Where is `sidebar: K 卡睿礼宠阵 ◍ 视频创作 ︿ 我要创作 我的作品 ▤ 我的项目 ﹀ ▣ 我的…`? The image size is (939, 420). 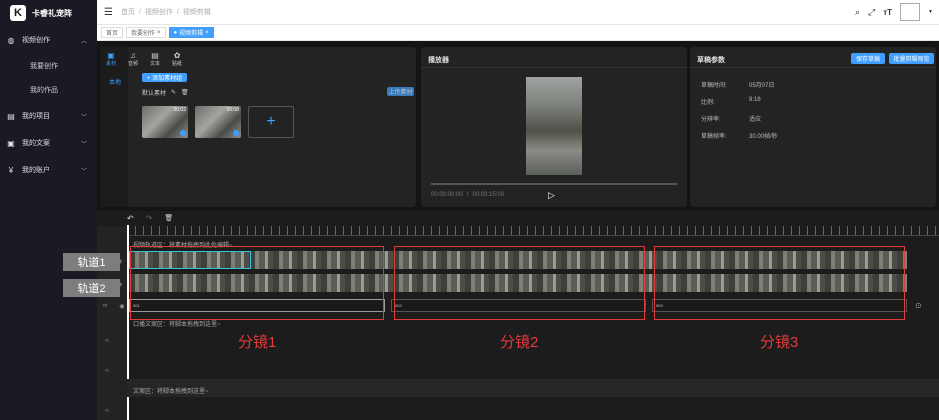 sidebar: K 卡睿礼宠阵 ◍ 视频创作 ︿ 我要创作 我的作品 ▤ 我的项目 ﹀ ▣ 我的… is located at coordinates (48, 210).